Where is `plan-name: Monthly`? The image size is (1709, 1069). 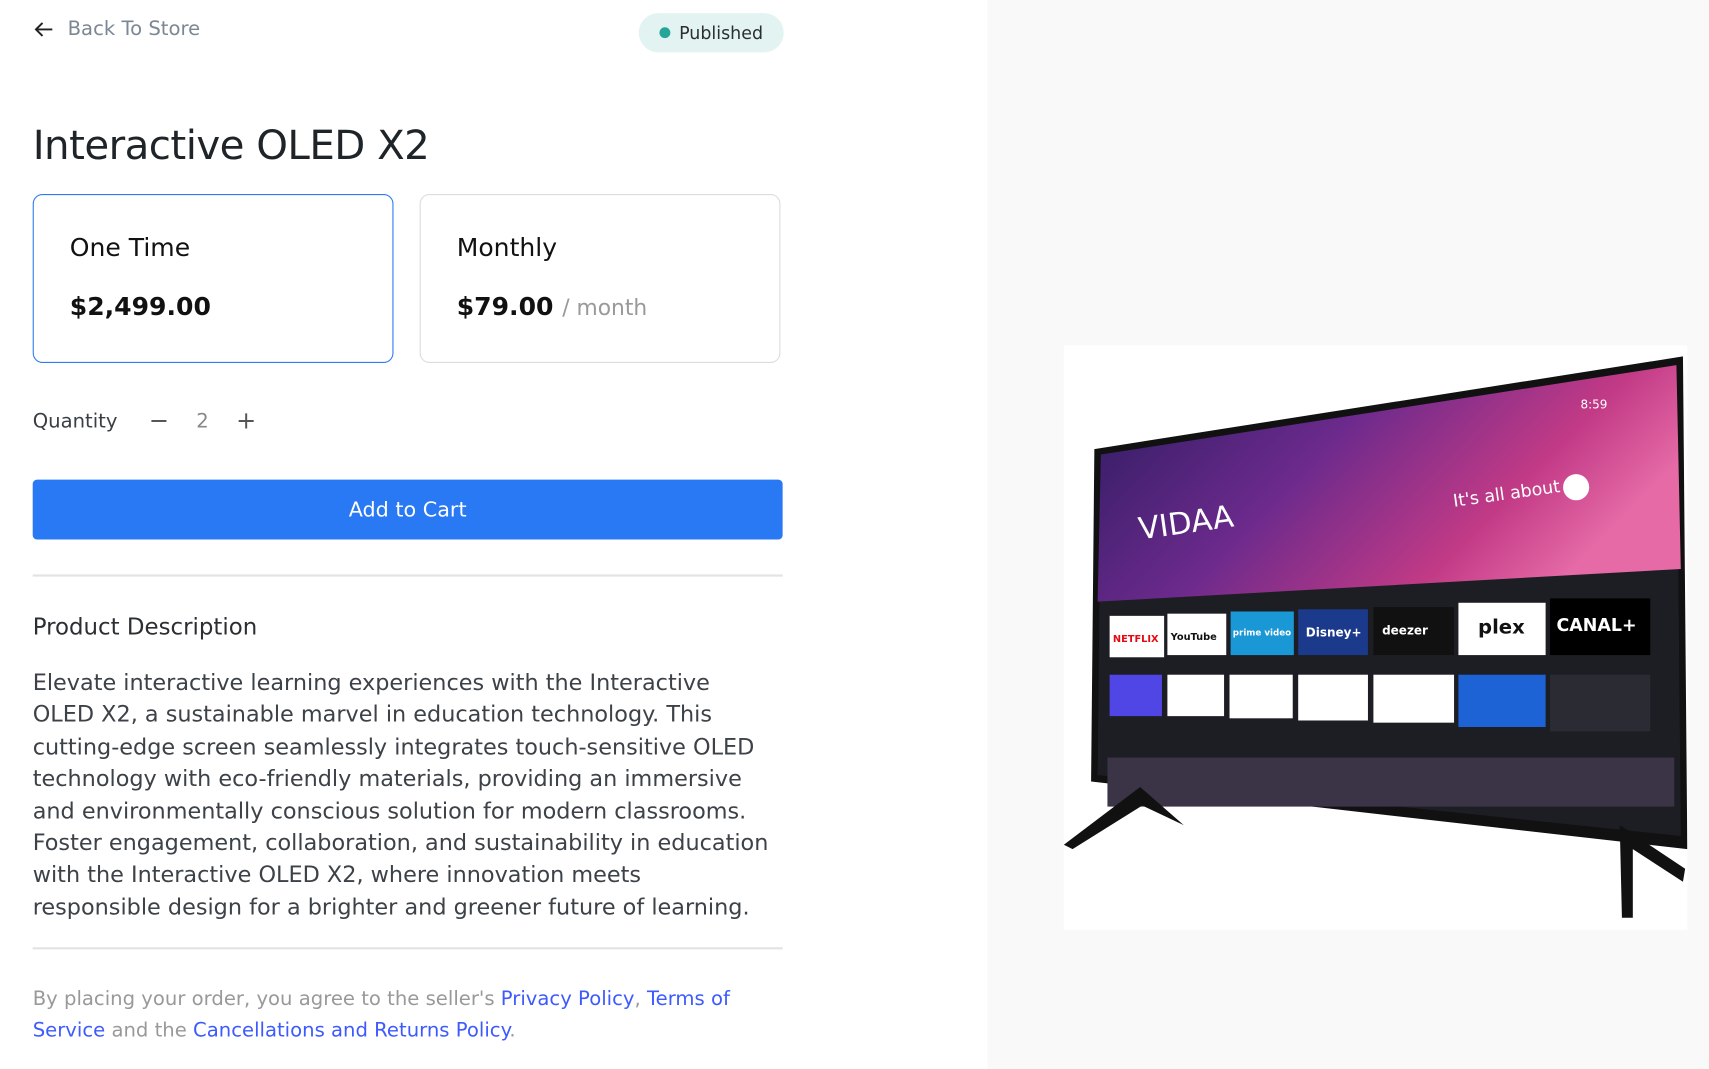 plan-name: Monthly is located at coordinates (507, 248).